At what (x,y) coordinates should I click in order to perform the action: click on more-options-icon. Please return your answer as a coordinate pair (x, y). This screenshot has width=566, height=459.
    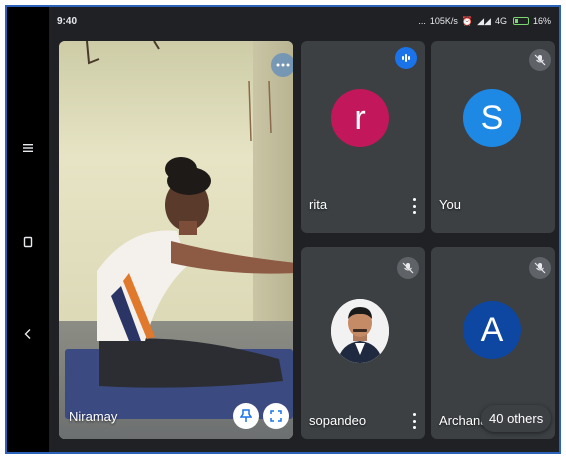
    Looking at the image, I should click on (282, 65).